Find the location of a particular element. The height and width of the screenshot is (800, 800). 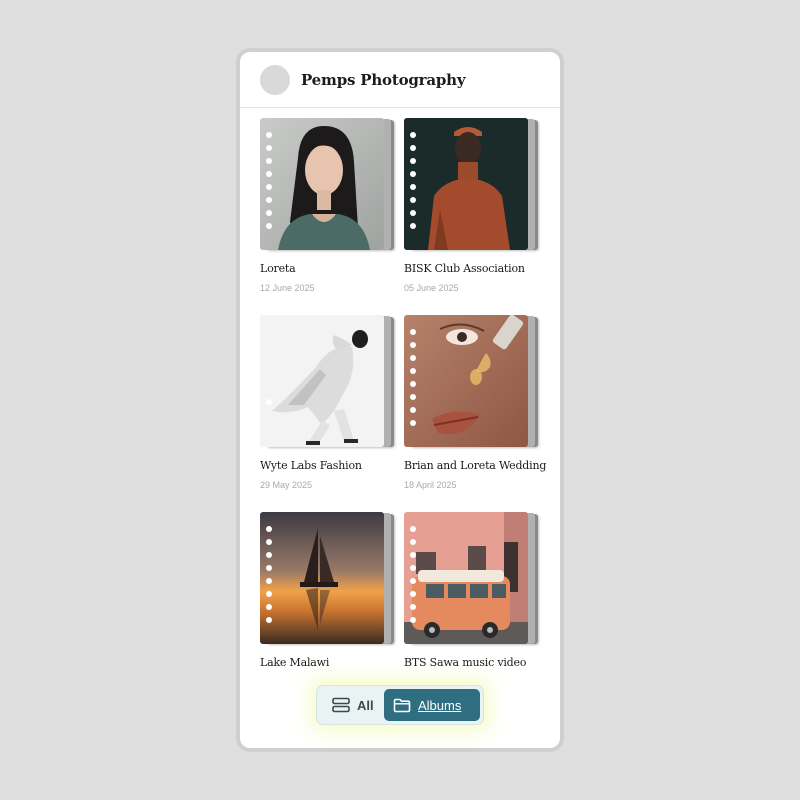

list-icon is located at coordinates (341, 705).